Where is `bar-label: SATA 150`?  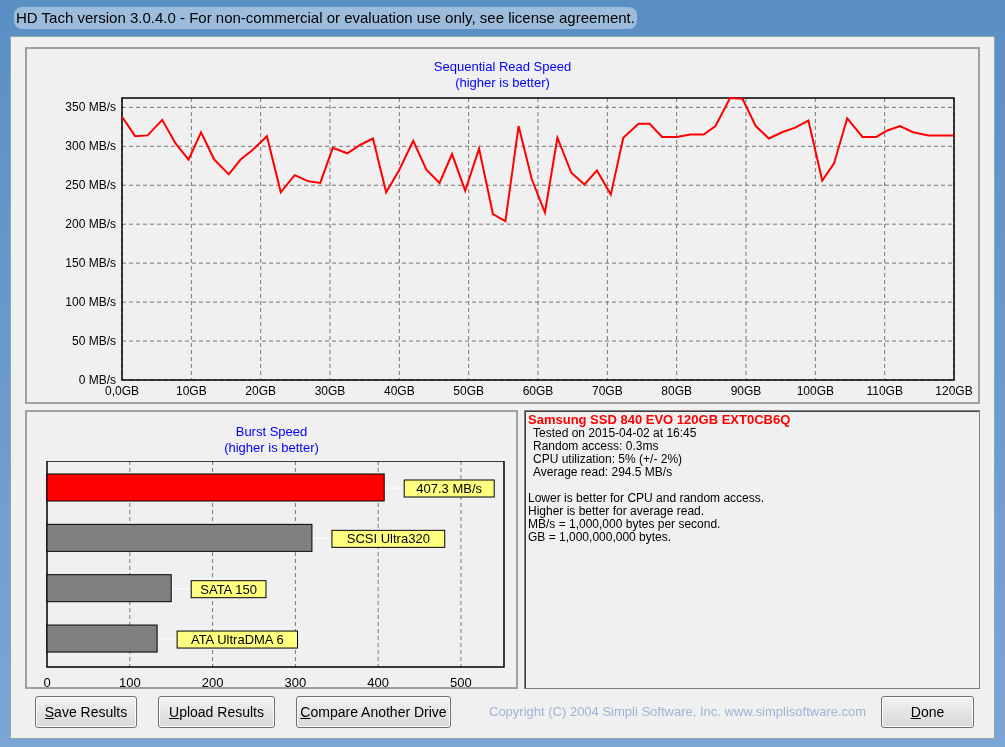
bar-label: SATA 150 is located at coordinates (228, 588).